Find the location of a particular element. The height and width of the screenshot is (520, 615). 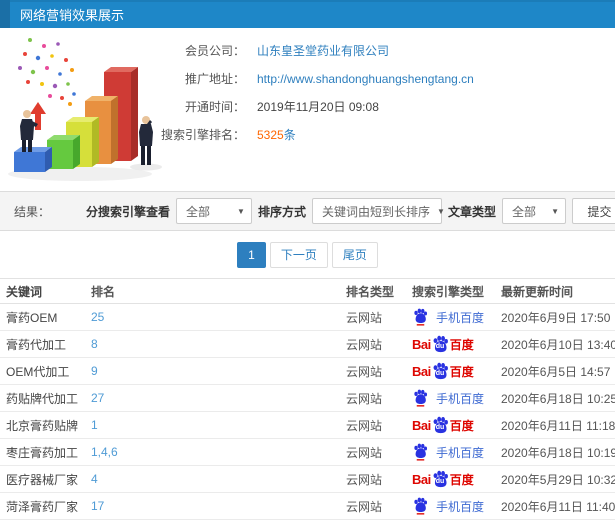

column-header-keyword: 关键词 is located at coordinates (24, 291).